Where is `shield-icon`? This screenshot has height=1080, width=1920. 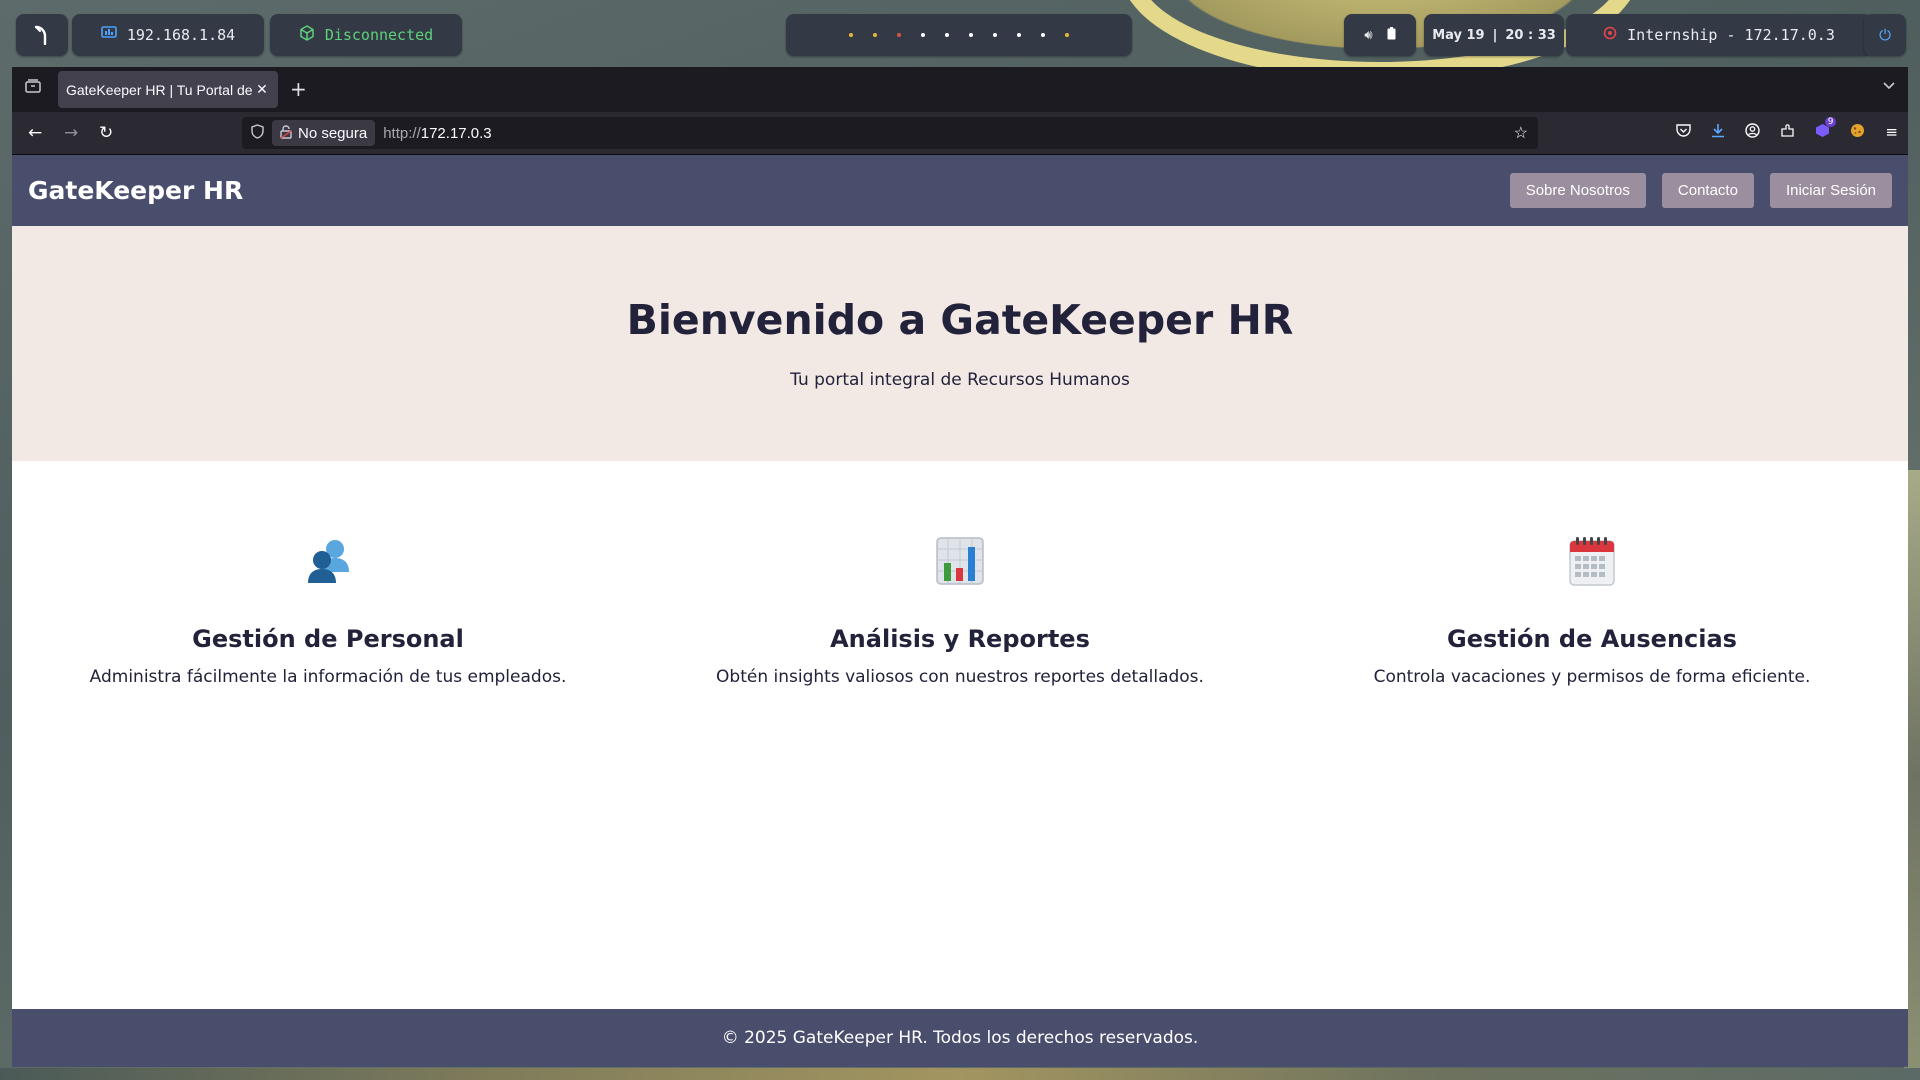
shield-icon is located at coordinates (257, 133).